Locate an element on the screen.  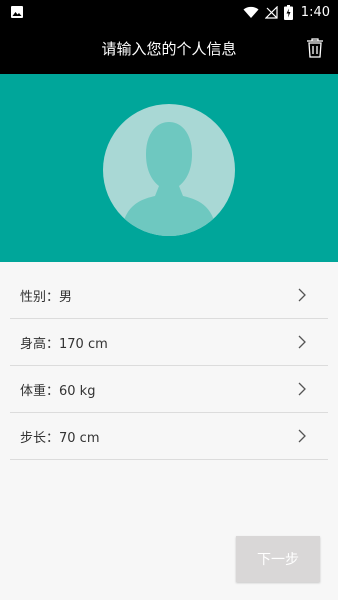
avatar is located at coordinates (169, 170).